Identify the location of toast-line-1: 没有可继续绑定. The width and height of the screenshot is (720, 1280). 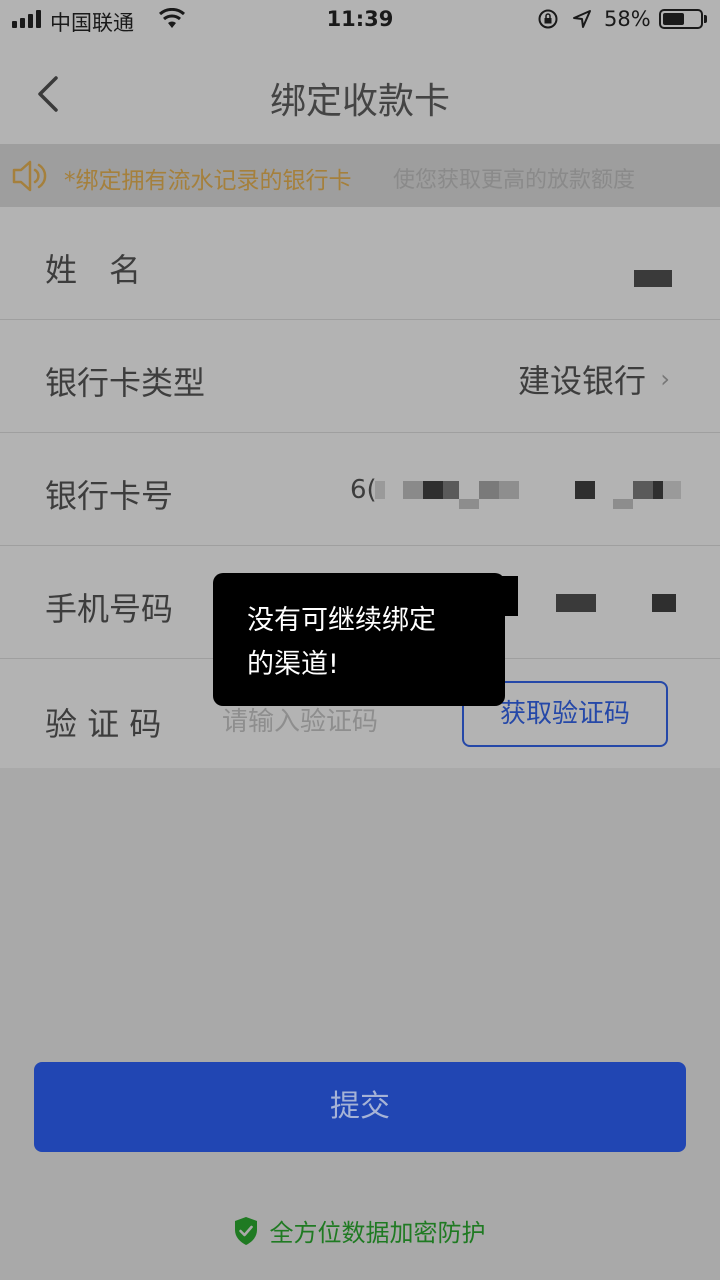
(341, 620).